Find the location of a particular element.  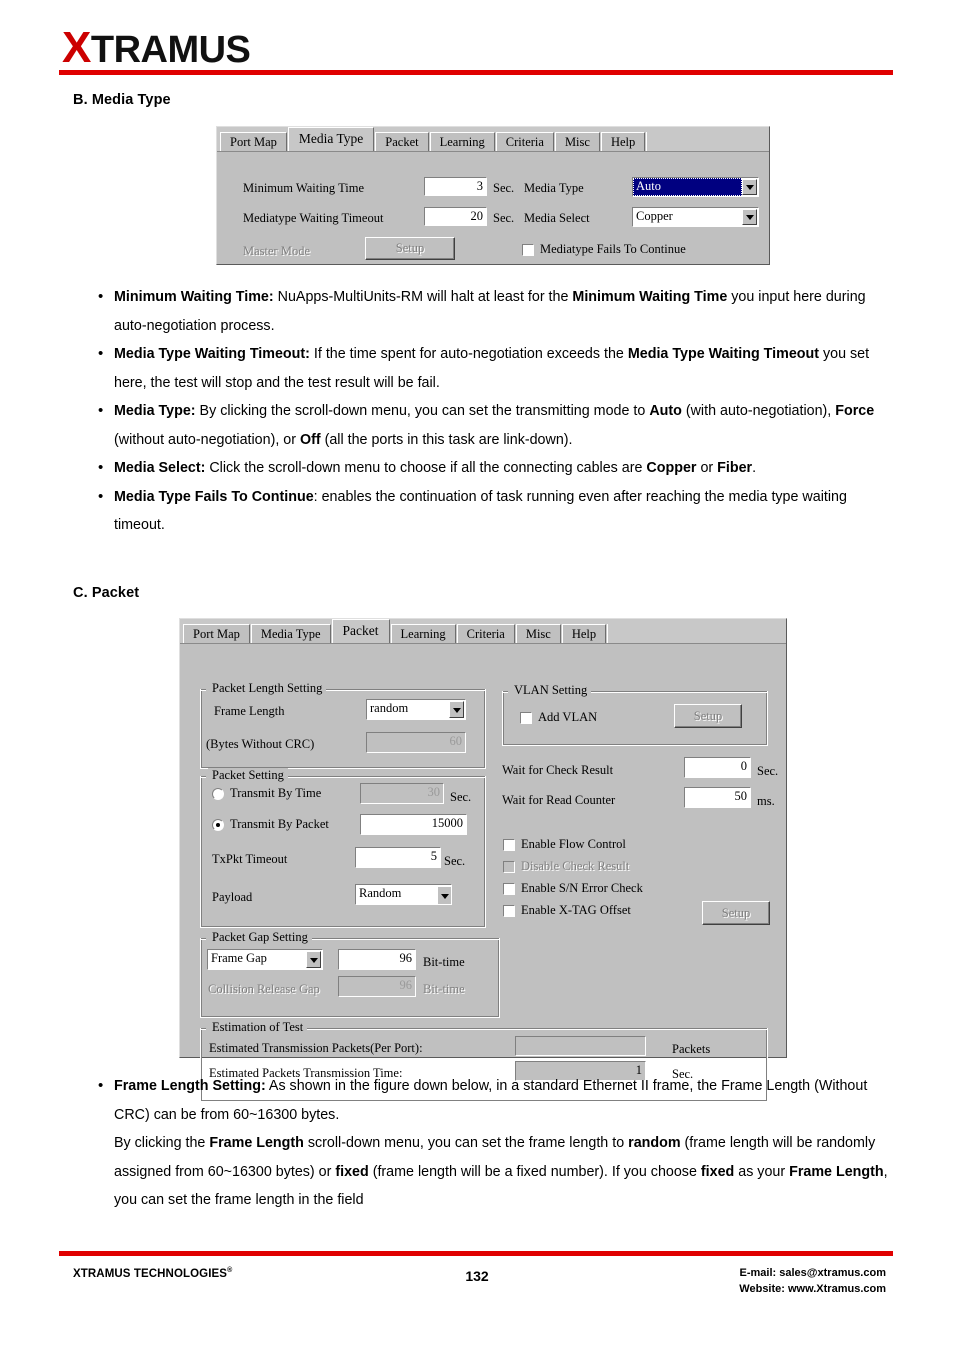

disable-check-result-checkbox: Disable Check Result is located at coordinates (566, 866).